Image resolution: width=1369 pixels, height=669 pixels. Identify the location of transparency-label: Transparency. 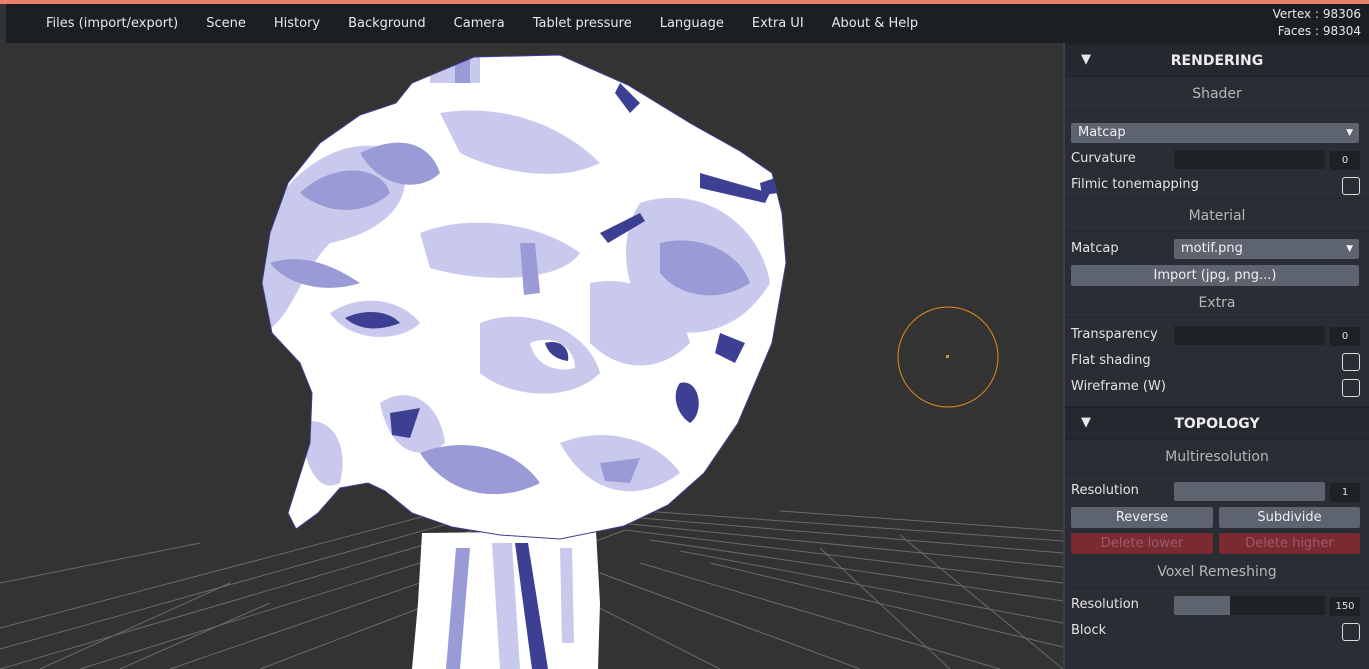
(1114, 334).